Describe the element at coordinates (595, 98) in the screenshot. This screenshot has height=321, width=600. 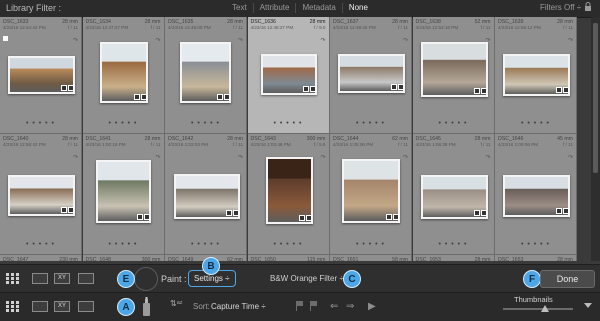
I see `scrollbar-thumb` at that location.